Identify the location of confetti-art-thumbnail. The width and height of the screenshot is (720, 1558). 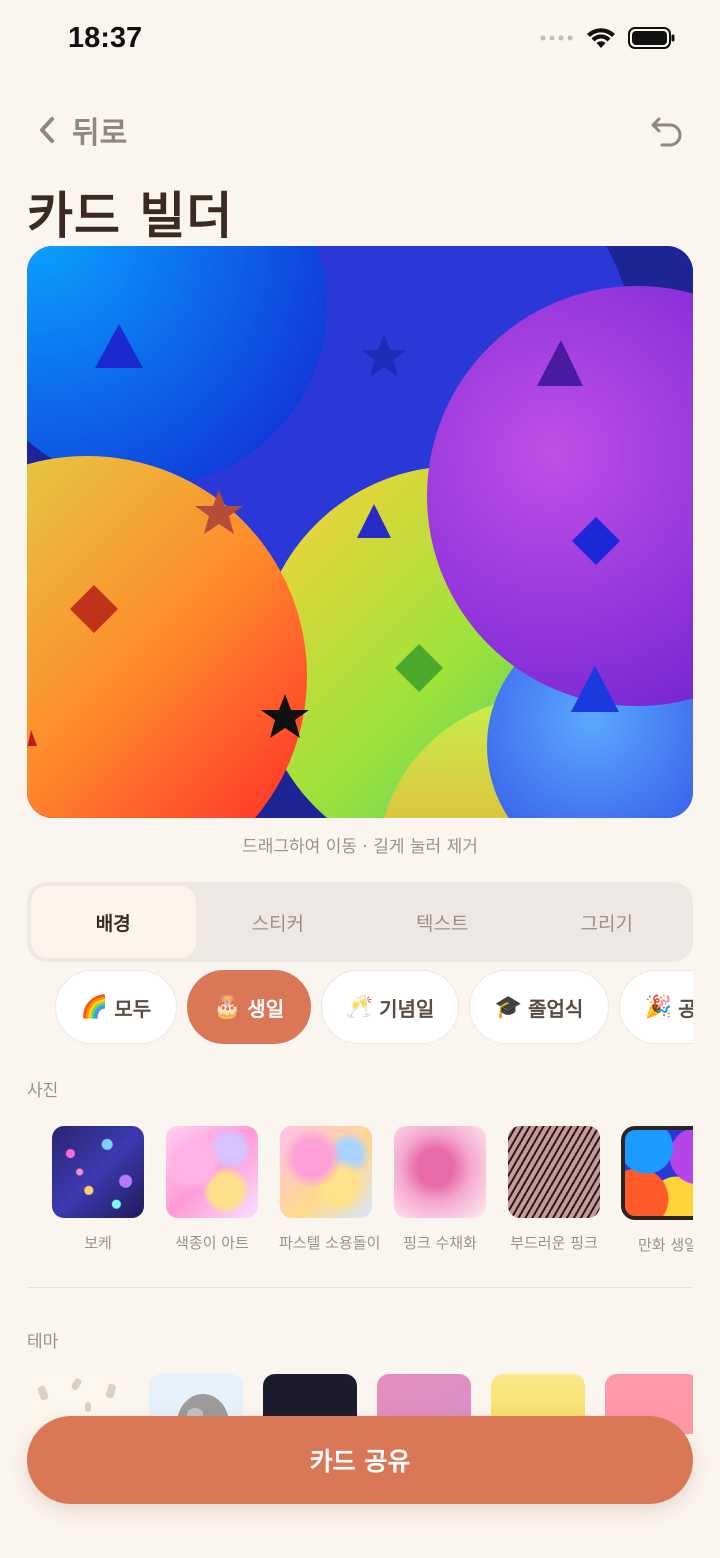
(212, 1172).